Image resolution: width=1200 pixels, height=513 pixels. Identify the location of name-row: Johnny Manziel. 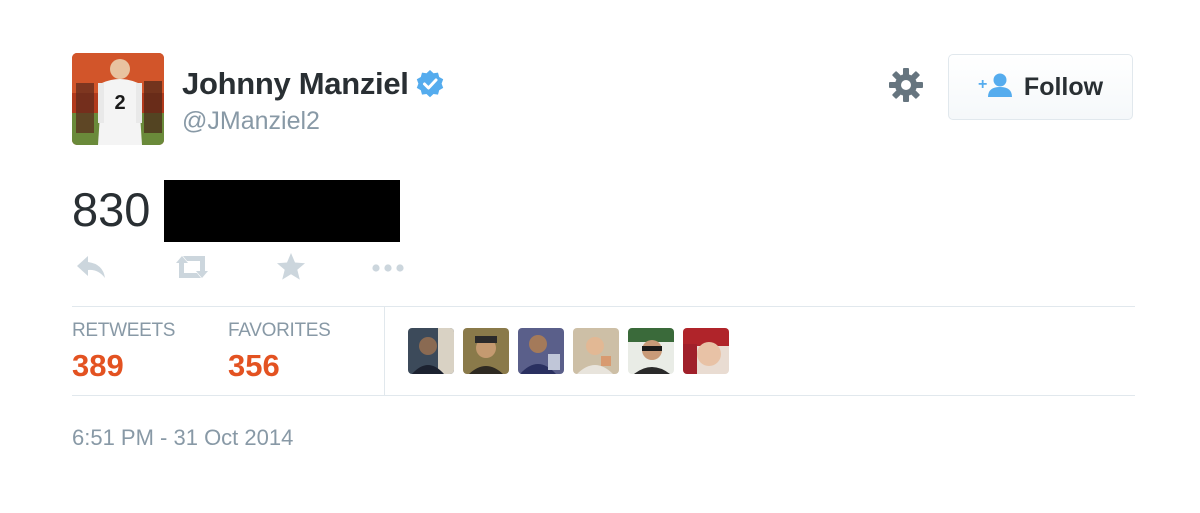
(313, 84).